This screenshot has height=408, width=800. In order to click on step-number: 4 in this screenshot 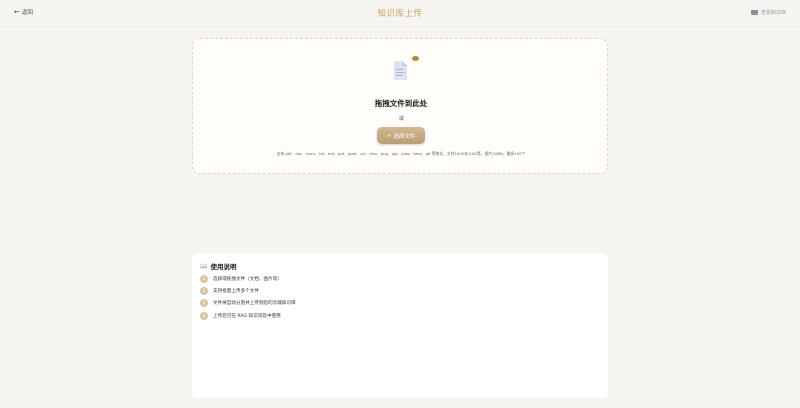, I will do `click(204, 316)`.